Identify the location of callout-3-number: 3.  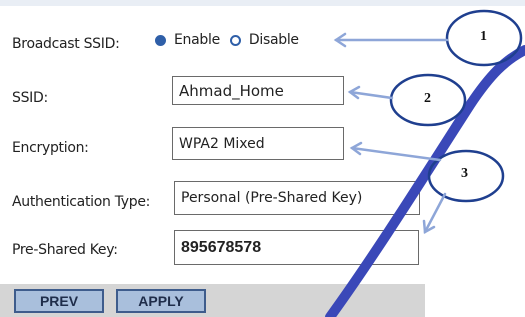
(464, 173).